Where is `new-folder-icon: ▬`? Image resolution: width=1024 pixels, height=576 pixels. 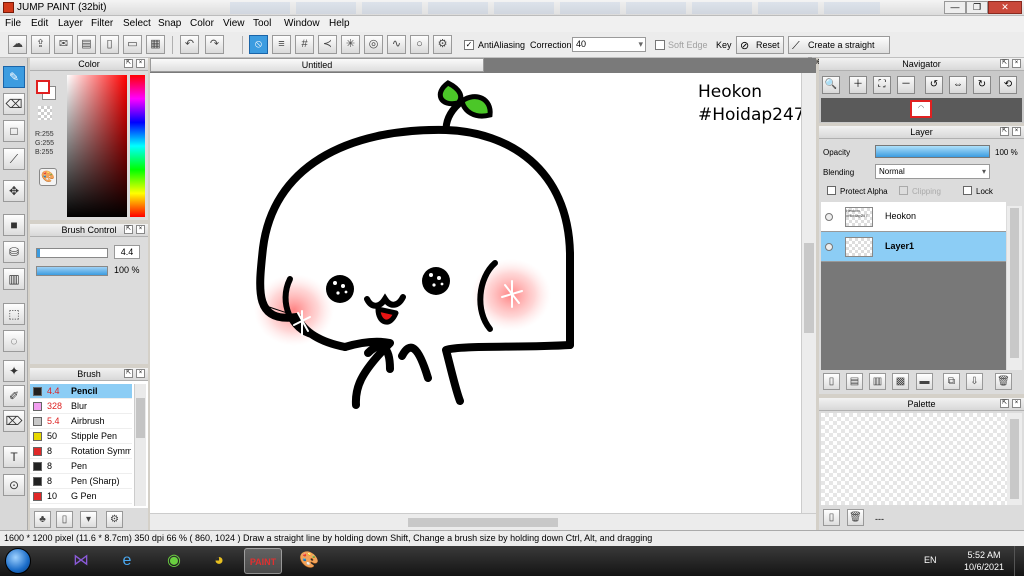
new-folder-icon: ▬ is located at coordinates (924, 381).